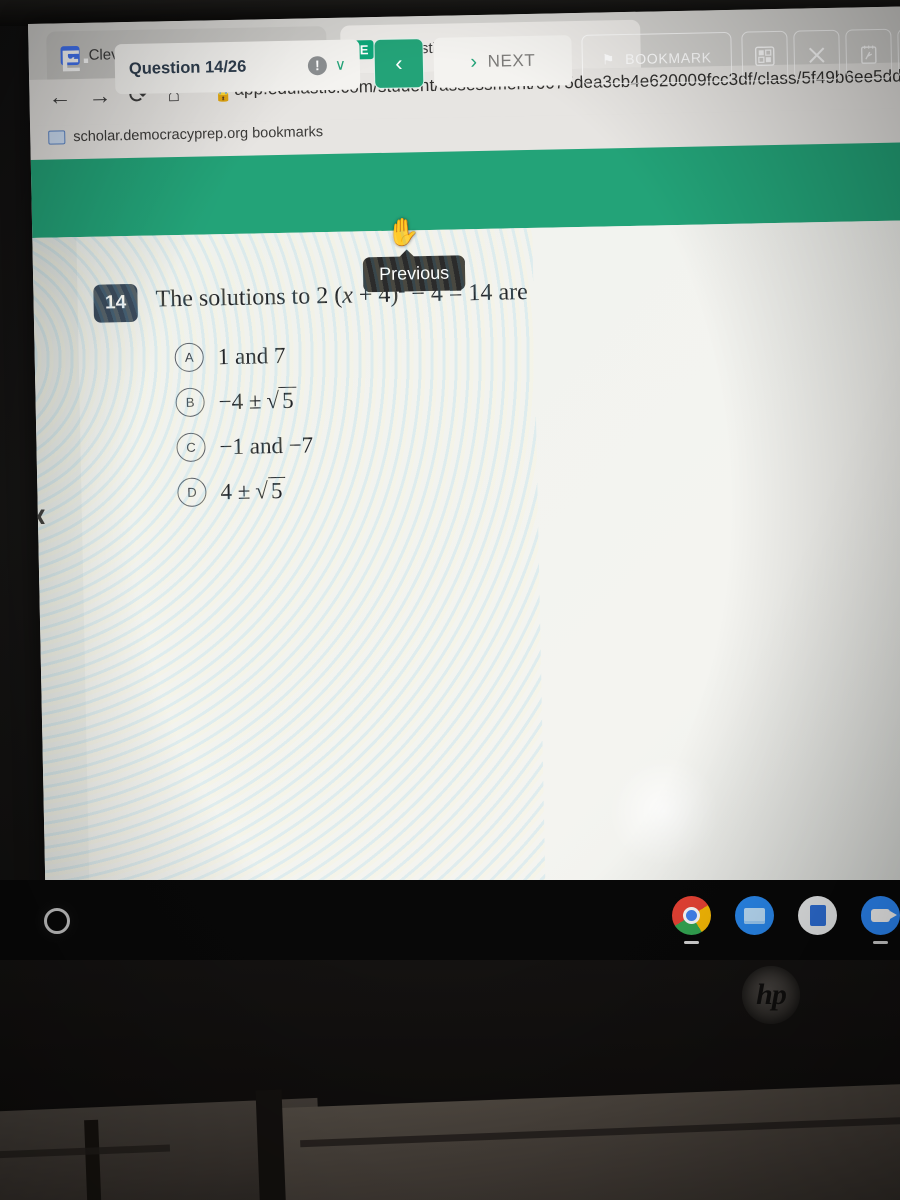 The height and width of the screenshot is (1200, 900). What do you see at coordinates (414, 274) in the screenshot?
I see `previous-tooltip: Previous` at bounding box center [414, 274].